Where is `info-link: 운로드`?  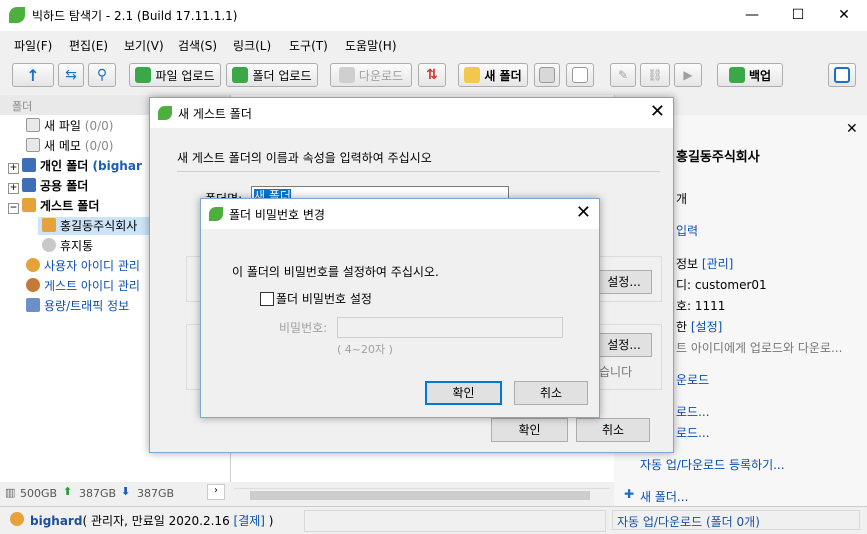 info-link: 운로드 is located at coordinates (692, 379).